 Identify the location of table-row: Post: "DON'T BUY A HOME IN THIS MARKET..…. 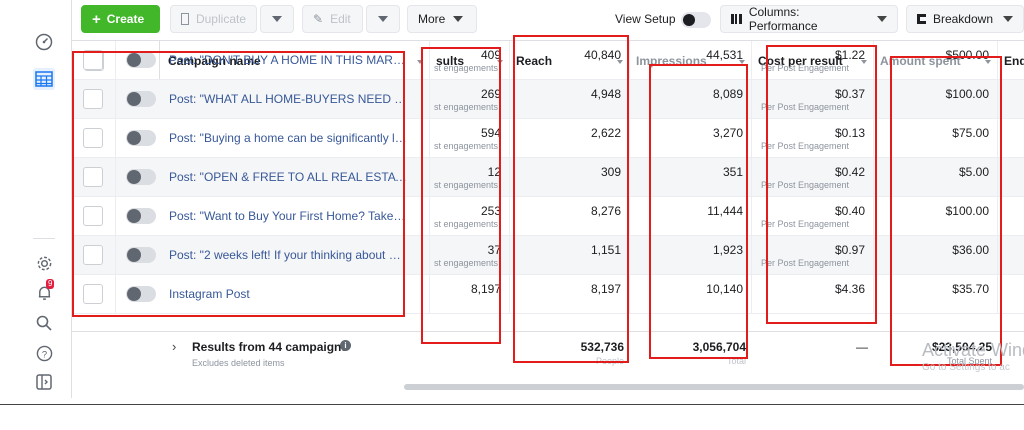
(548, 60).